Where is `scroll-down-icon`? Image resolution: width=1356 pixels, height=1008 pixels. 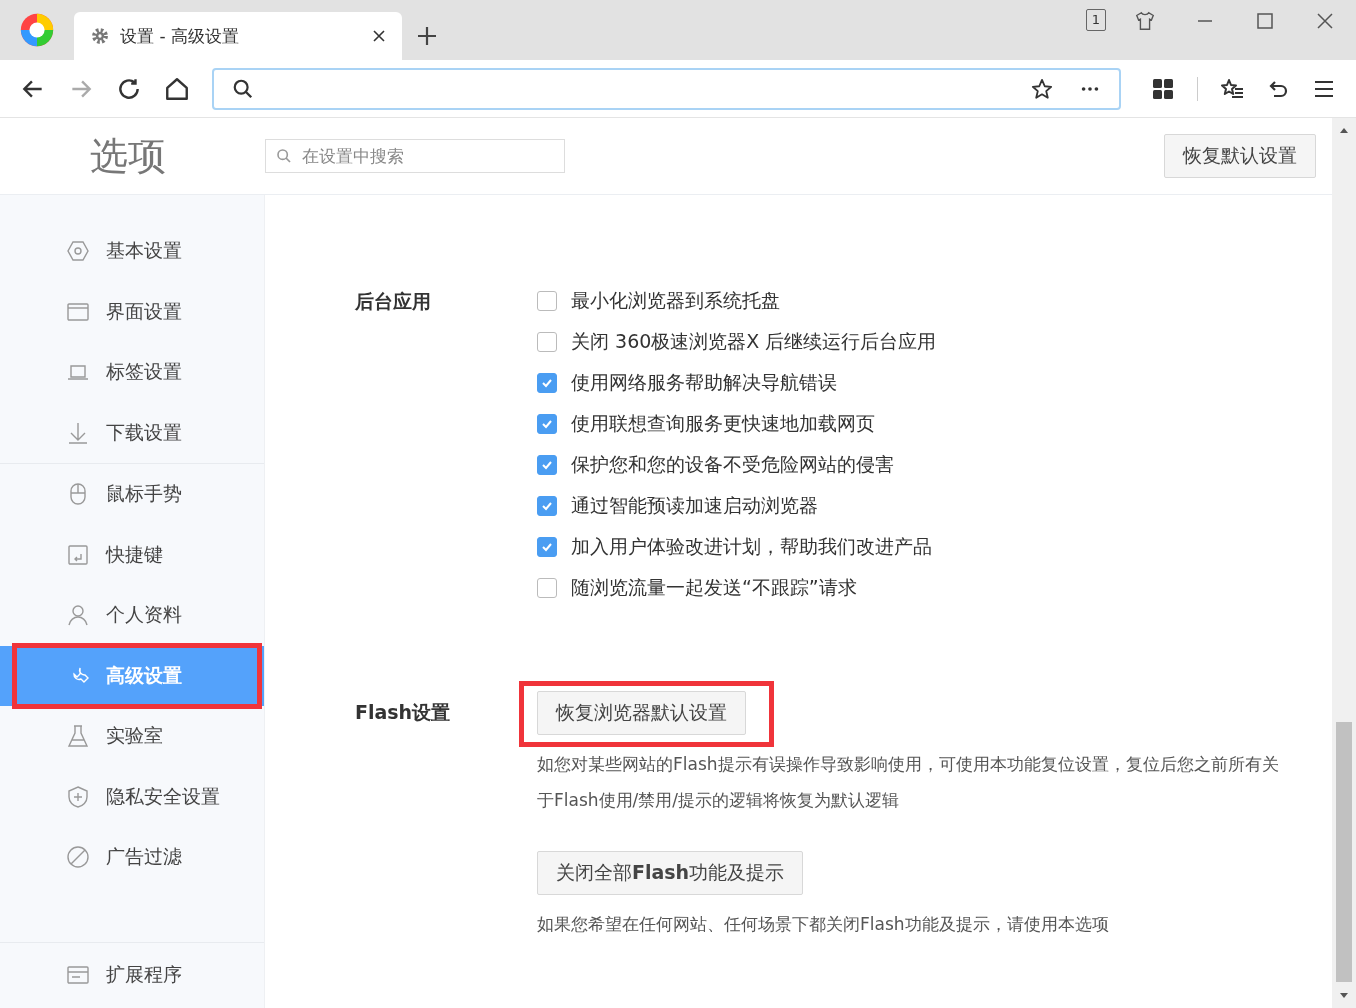
scroll-down-icon is located at coordinates (1344, 995).